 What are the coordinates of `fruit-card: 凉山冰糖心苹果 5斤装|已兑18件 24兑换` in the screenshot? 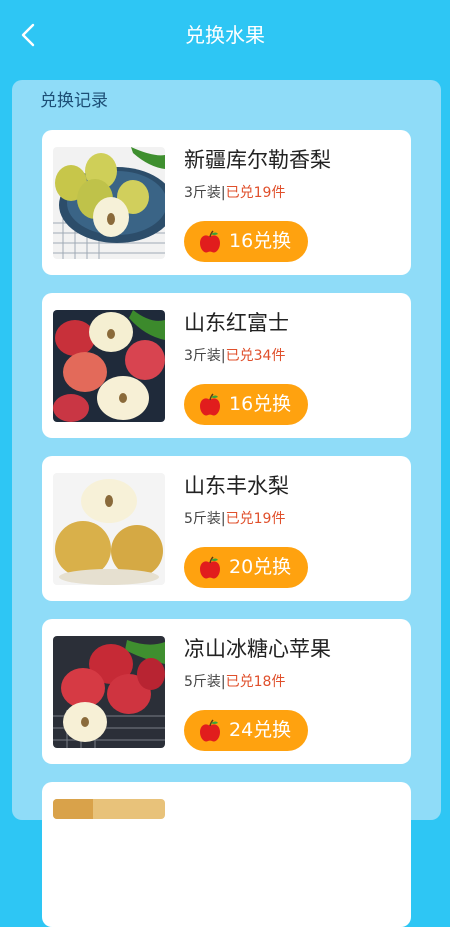 It's located at (226, 691).